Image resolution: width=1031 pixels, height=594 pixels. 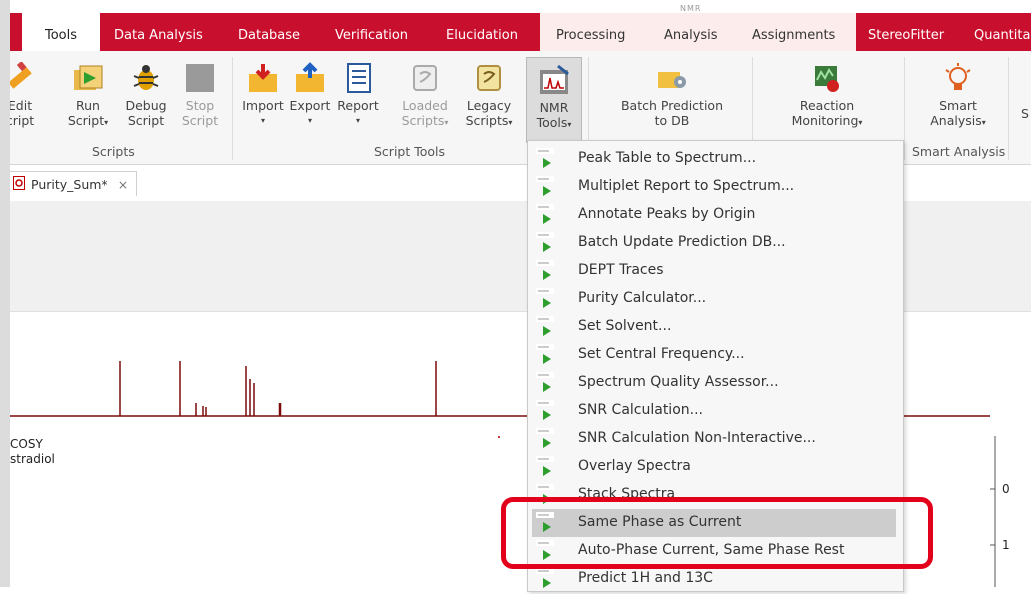 I want to click on run-script-icon, so click(x=88, y=78).